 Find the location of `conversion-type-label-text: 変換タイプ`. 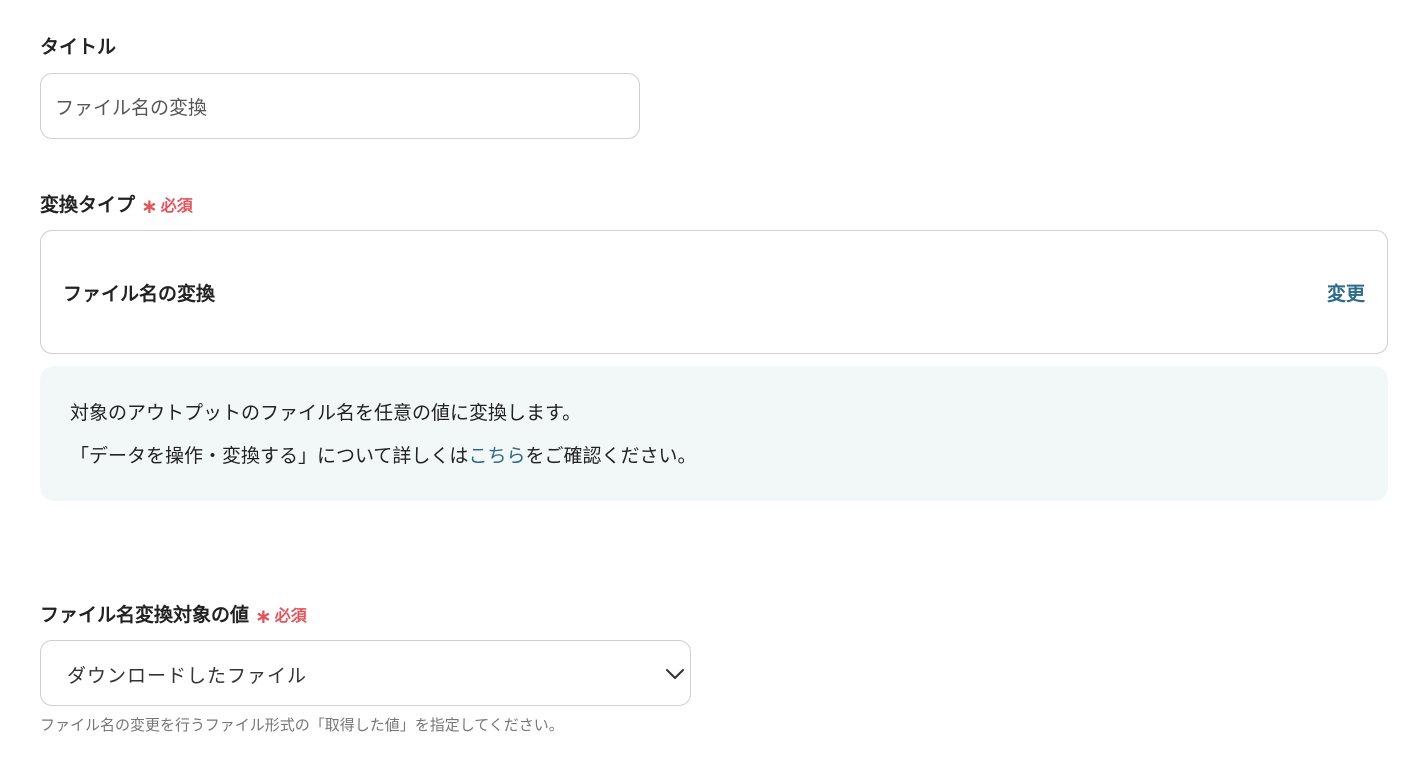

conversion-type-label-text: 変換タイプ is located at coordinates (88, 205).